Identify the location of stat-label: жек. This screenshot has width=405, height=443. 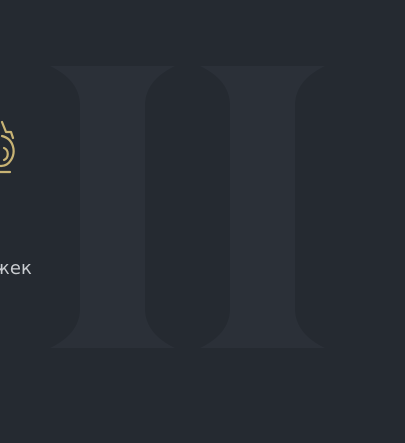
(16, 268).